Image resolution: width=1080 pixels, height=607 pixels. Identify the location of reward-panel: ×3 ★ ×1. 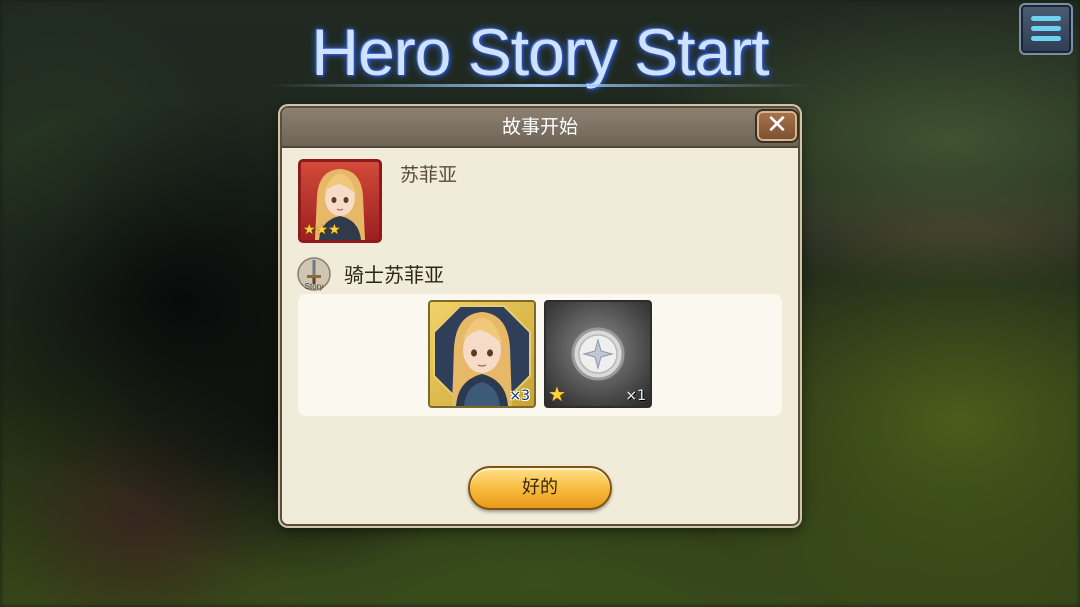
(540, 355).